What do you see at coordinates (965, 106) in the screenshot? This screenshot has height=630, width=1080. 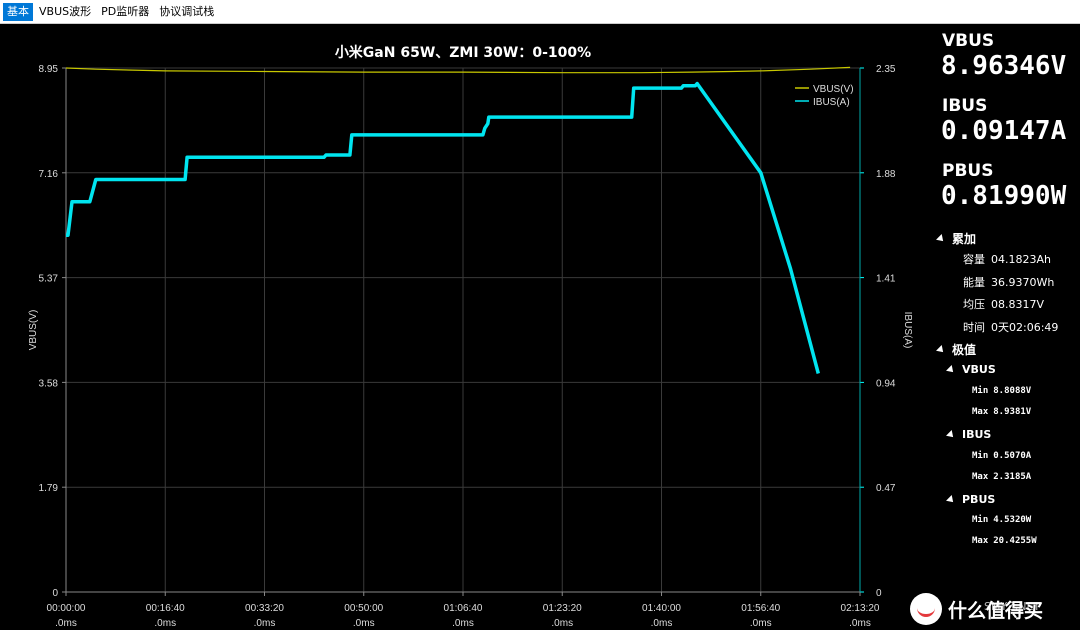 I see `ibus-label: IBUS` at bounding box center [965, 106].